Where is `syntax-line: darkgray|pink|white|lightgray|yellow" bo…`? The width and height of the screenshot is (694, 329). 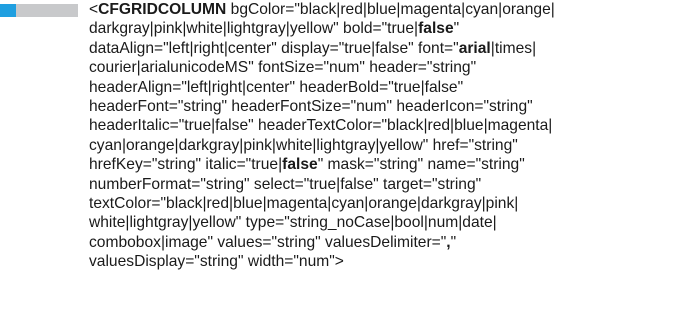
syntax-line: darkgray|pink|white|lightgray|yellow" bo… is located at coordinates (389, 28).